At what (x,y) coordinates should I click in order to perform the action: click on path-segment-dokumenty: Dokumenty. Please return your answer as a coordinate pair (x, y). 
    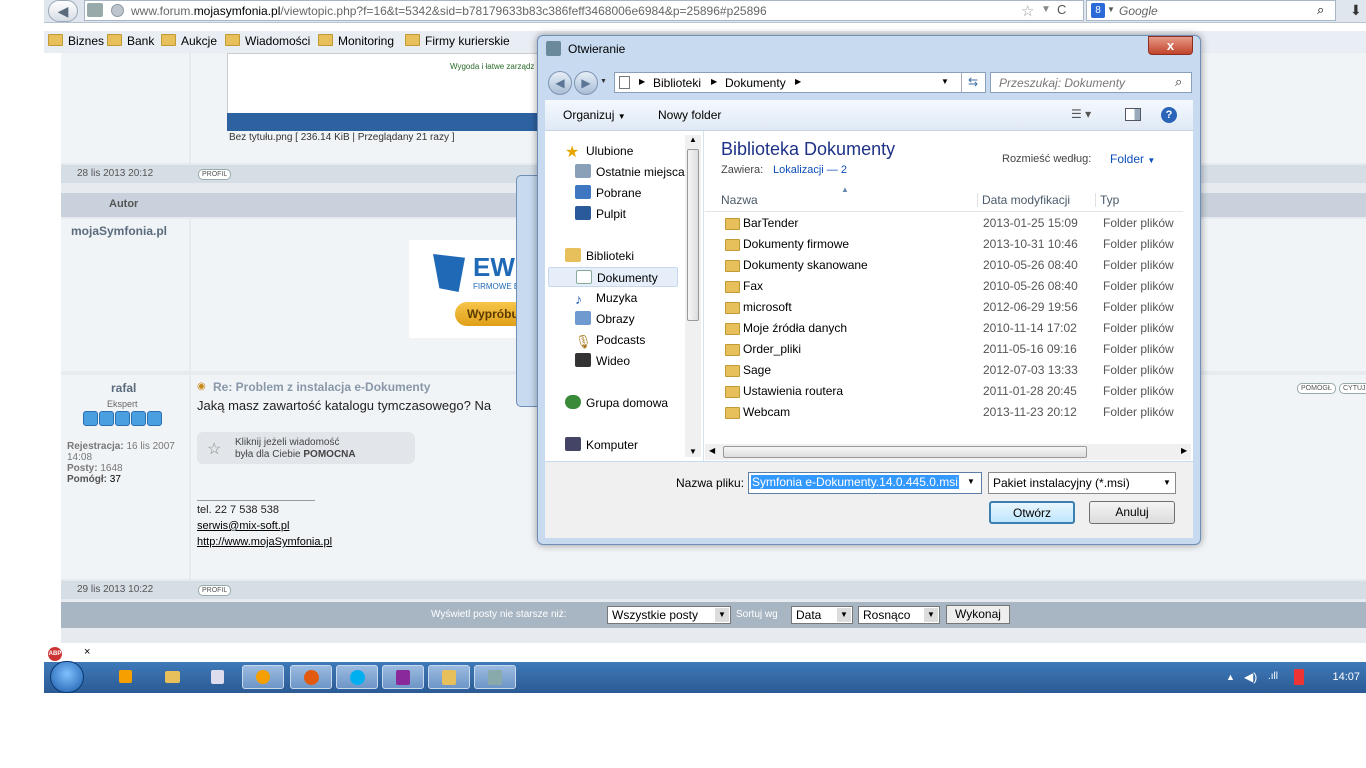
    Looking at the image, I should click on (755, 83).